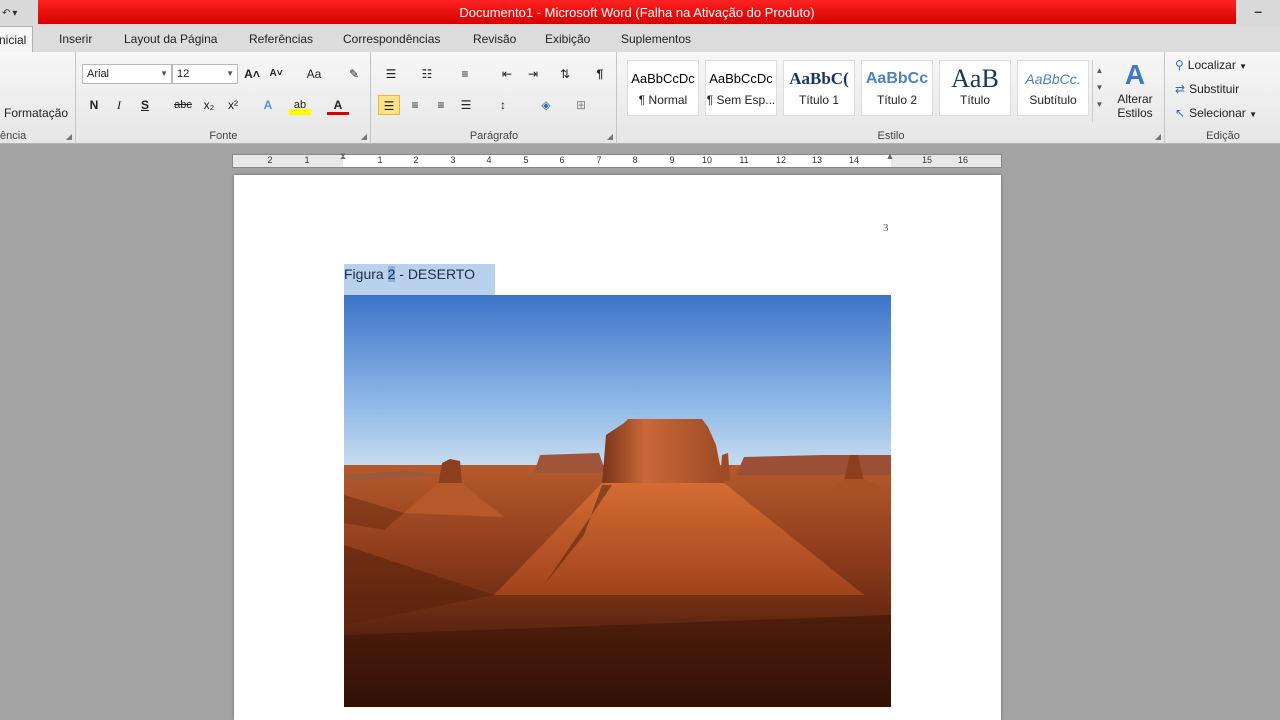 The width and height of the screenshot is (1280, 720). What do you see at coordinates (890, 161) in the screenshot?
I see `right-indent-marker-icon: ▲` at bounding box center [890, 161].